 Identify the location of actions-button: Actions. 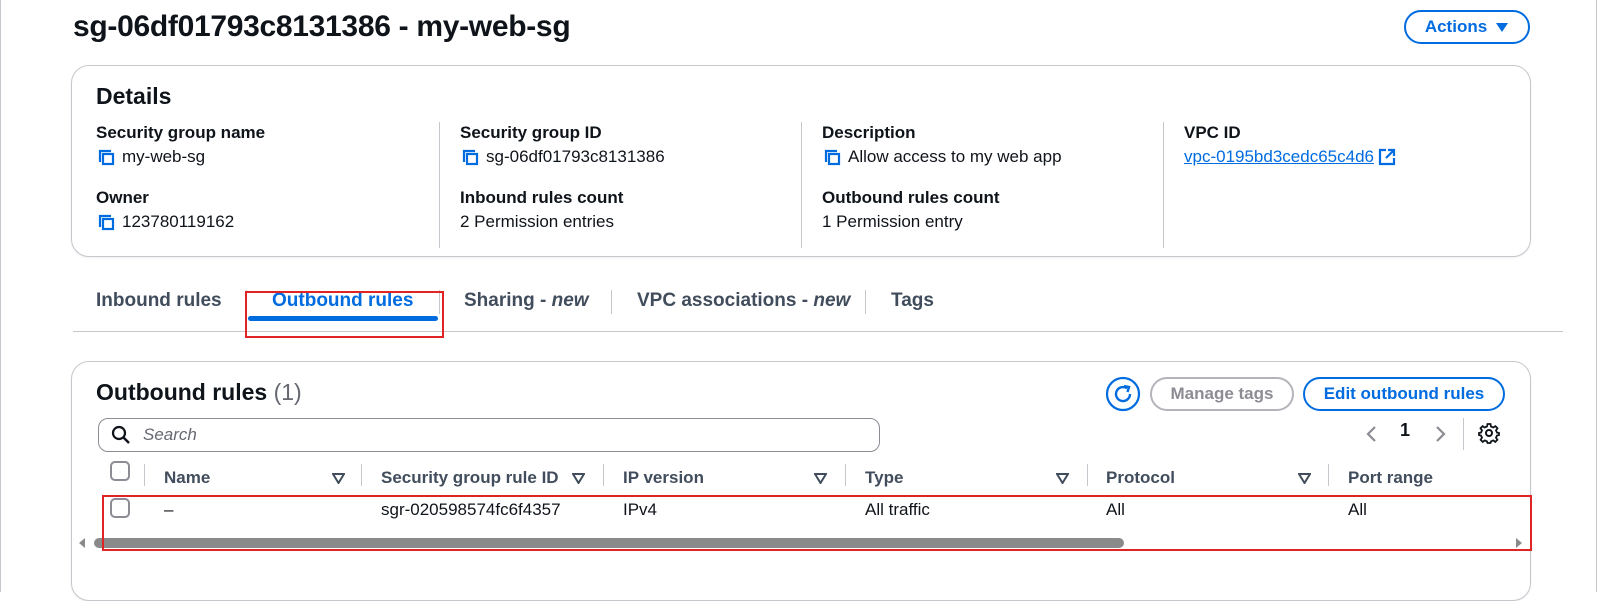
(1467, 27).